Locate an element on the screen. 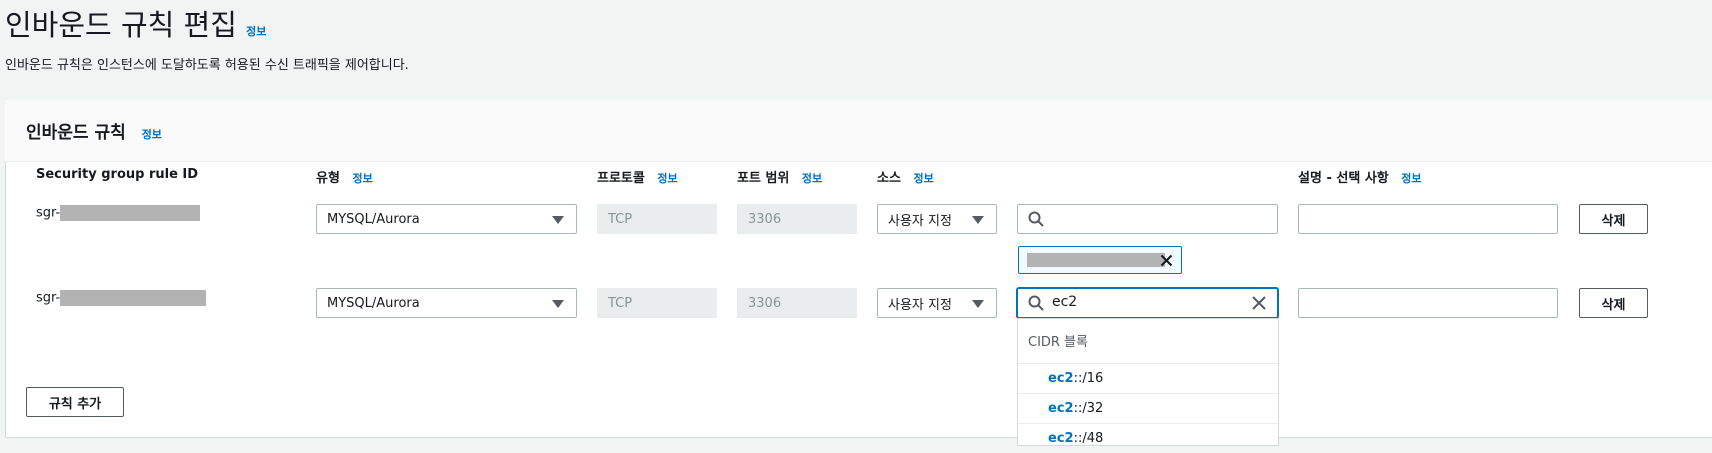  dropdown-group-label: CIDR 블록 is located at coordinates (1058, 342).